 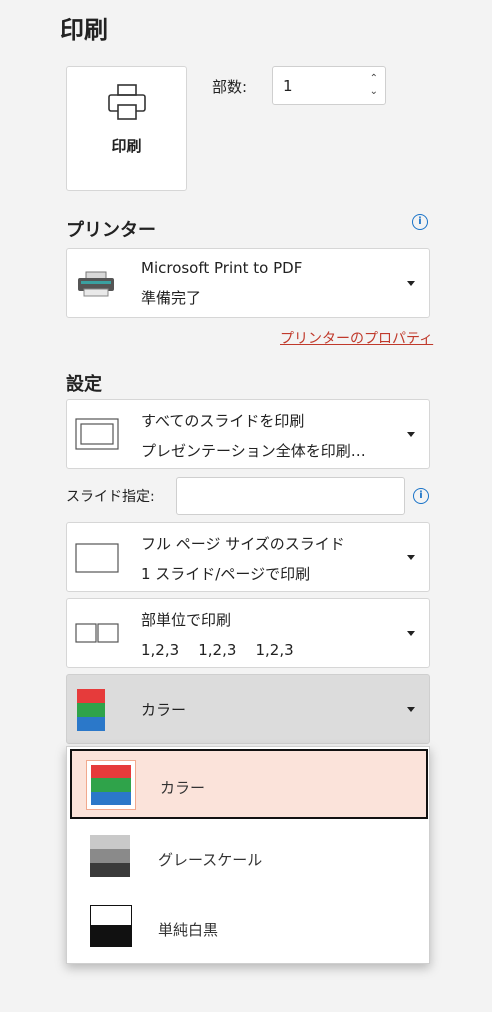 What do you see at coordinates (97, 560) in the screenshot?
I see `full-page-slide-icon` at bounding box center [97, 560].